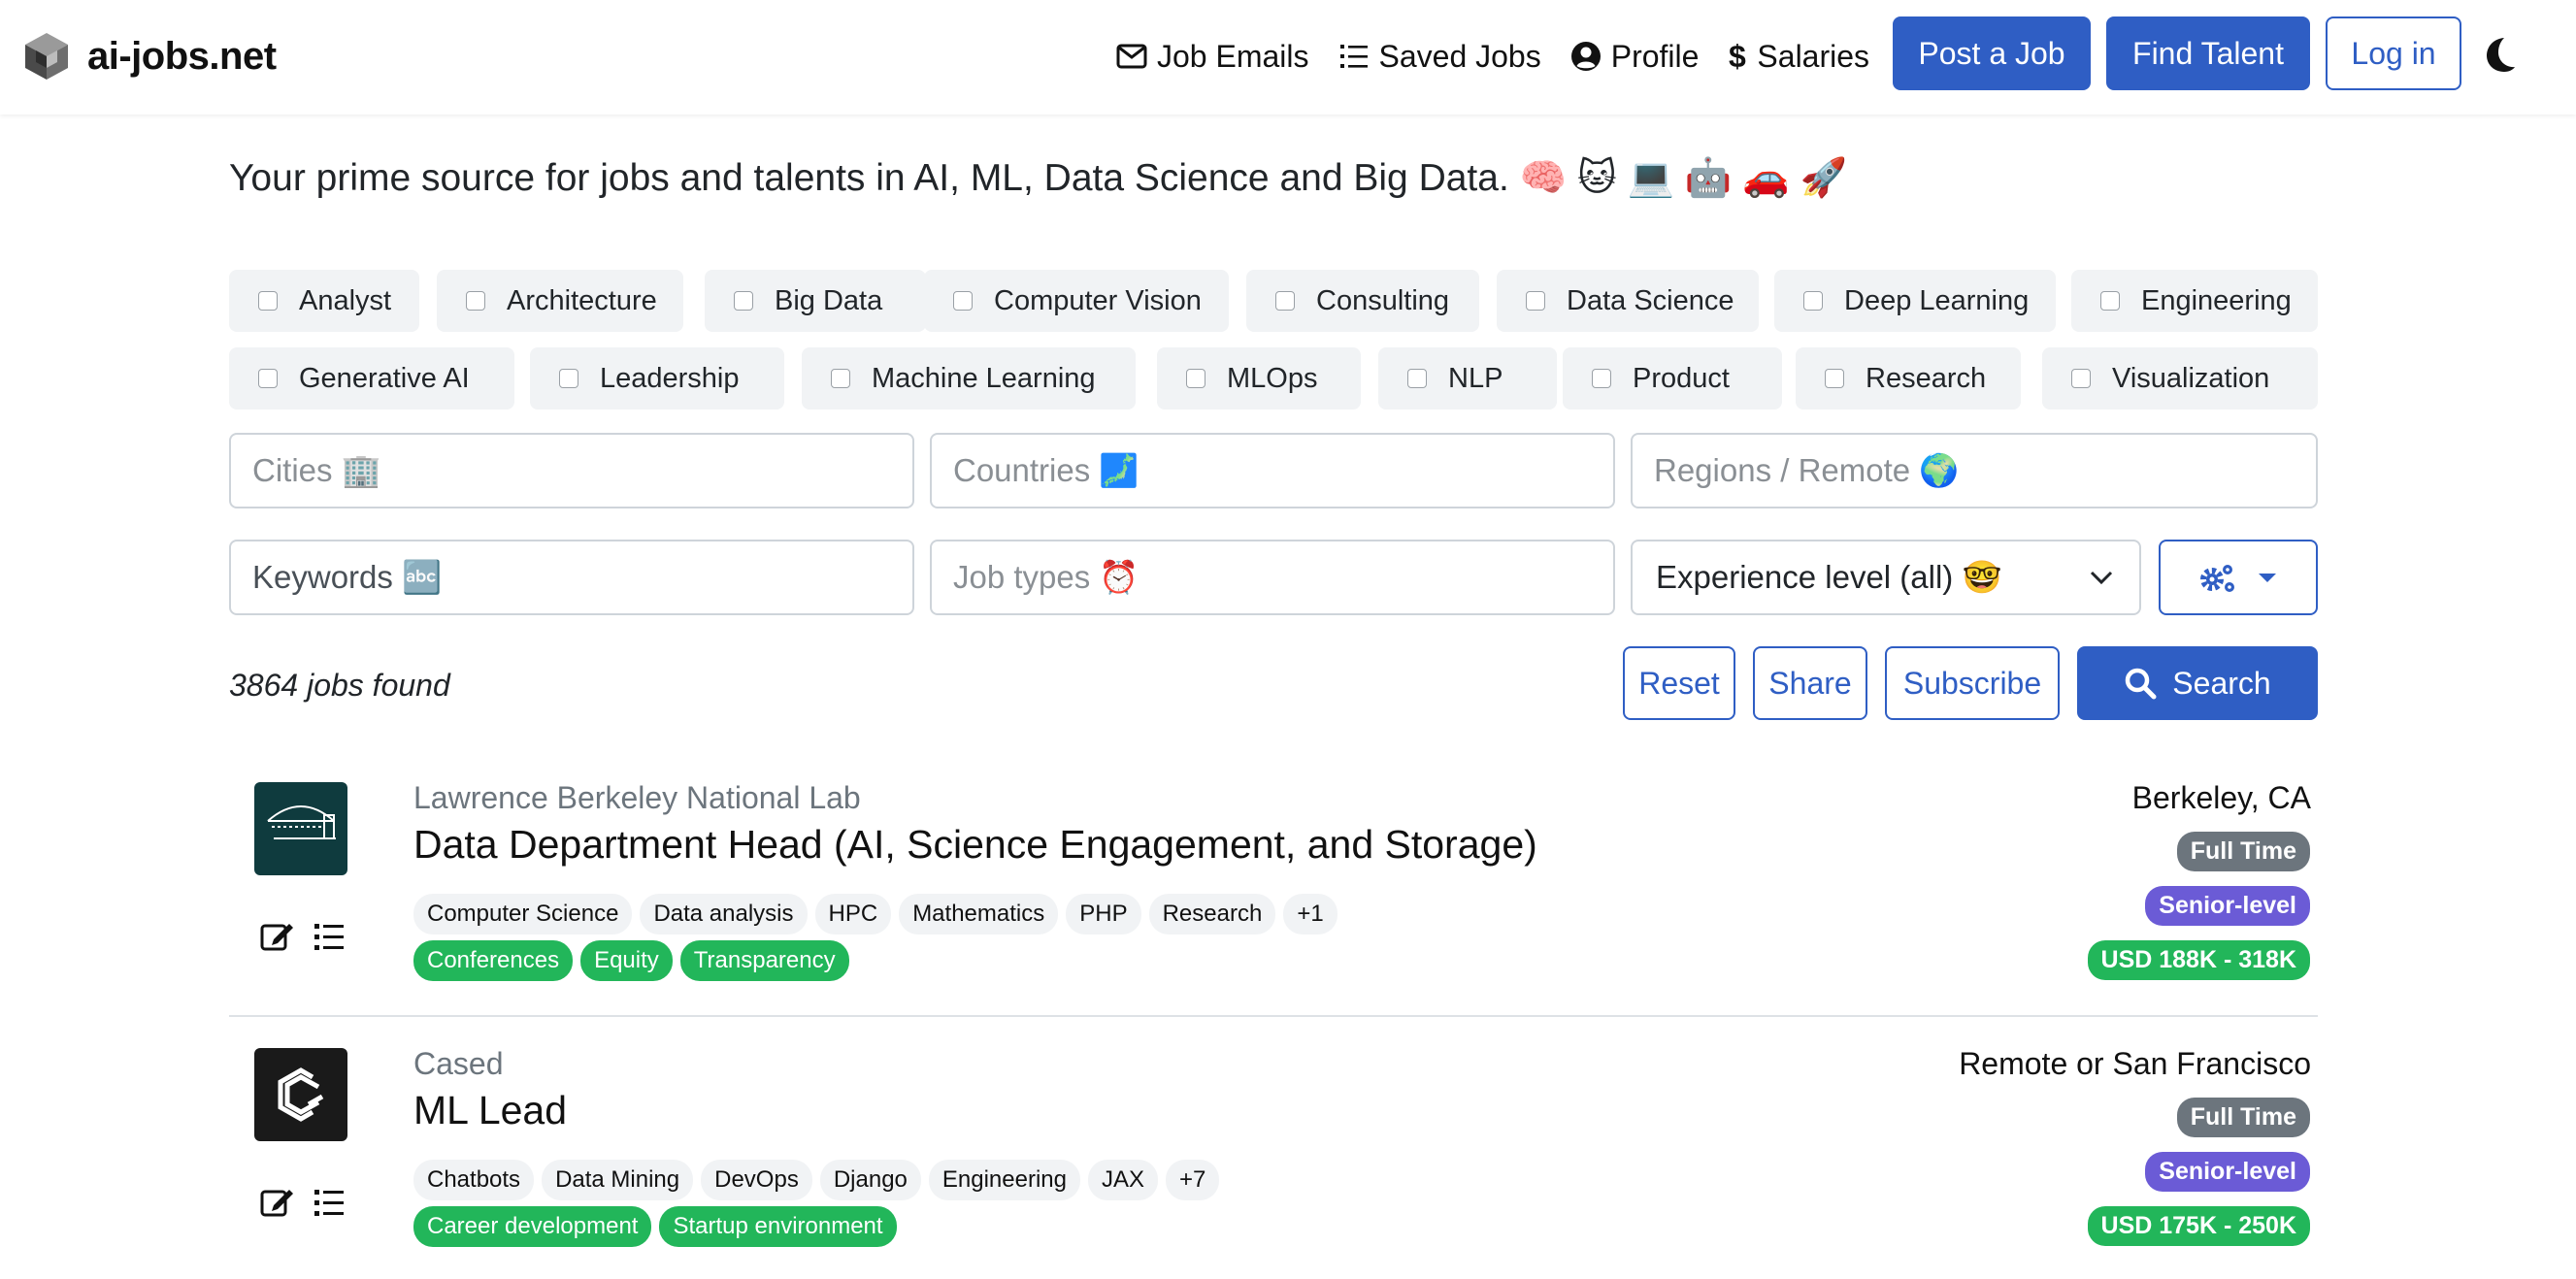 This screenshot has height=1279, width=2576. I want to click on perk-tag: Career development, so click(532, 1227).